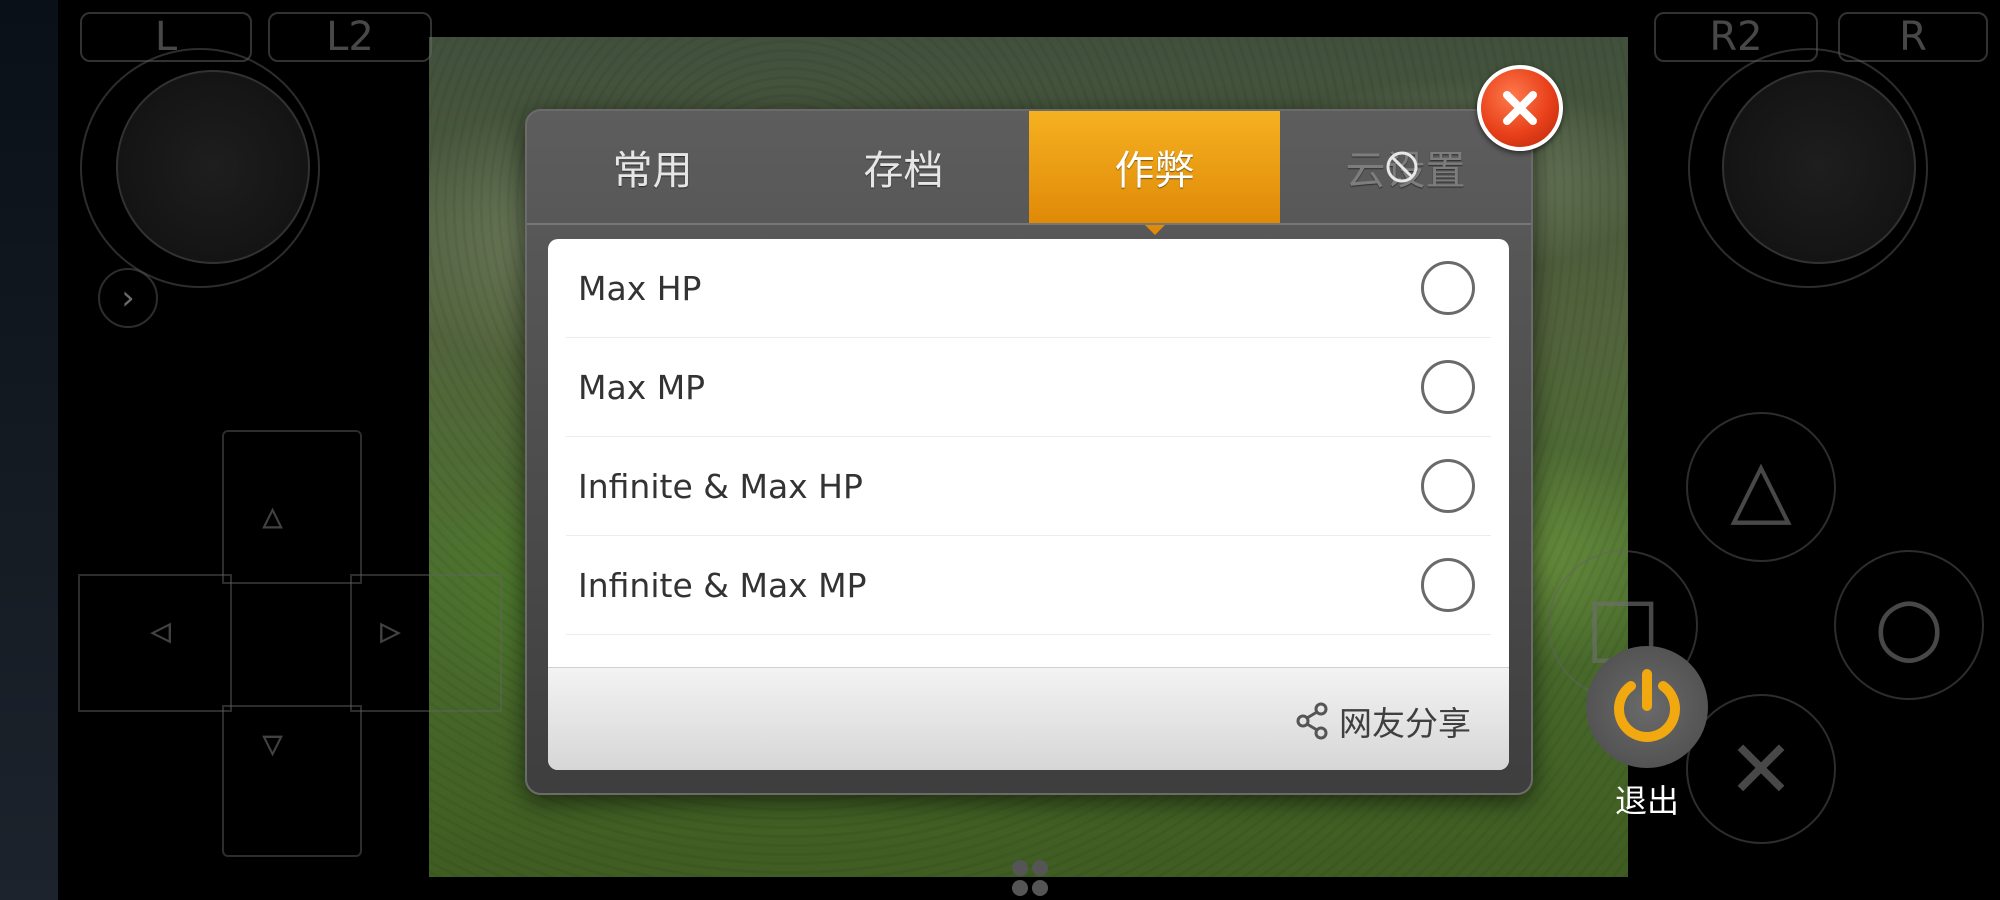 This screenshot has height=900, width=2000. Describe the element at coordinates (128, 298) in the screenshot. I see `expand-chevron-icon: ›` at that location.